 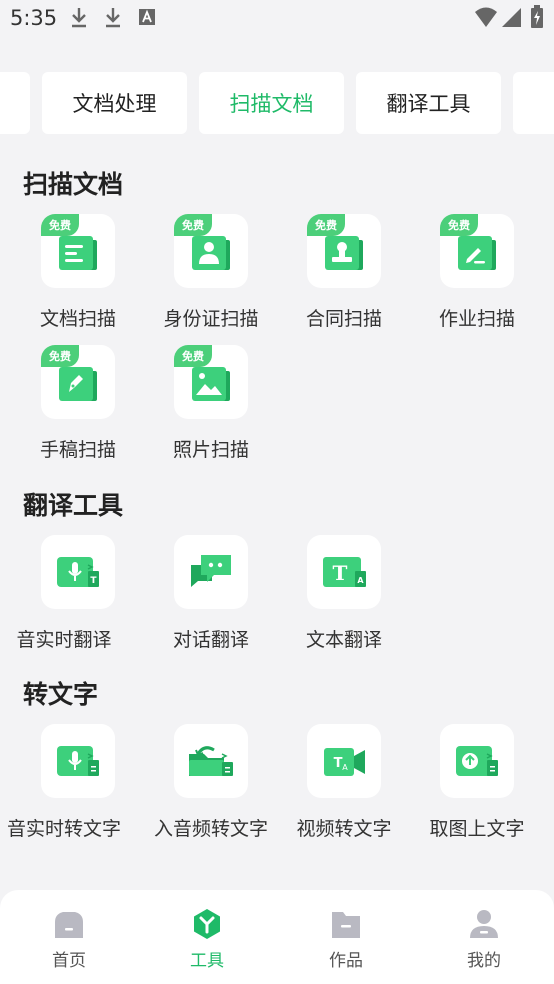 I want to click on bottom-nav: 首页 工具 作品 我的, so click(x=277, y=937).